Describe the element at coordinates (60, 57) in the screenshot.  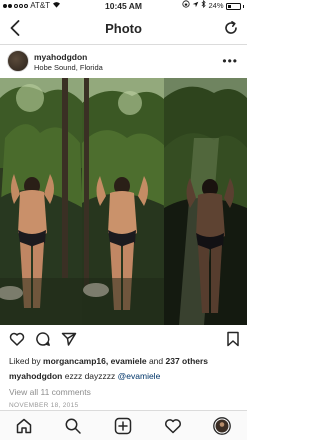
I see `post-username: myahodgdon` at that location.